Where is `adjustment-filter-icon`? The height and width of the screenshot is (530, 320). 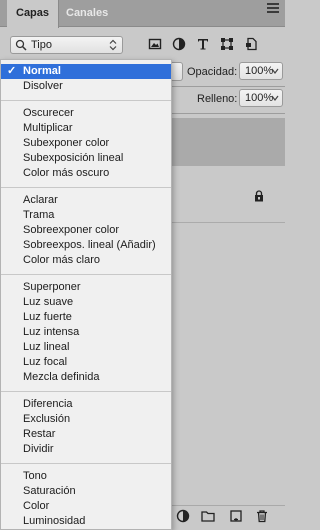
adjustment-filter-icon is located at coordinates (179, 44).